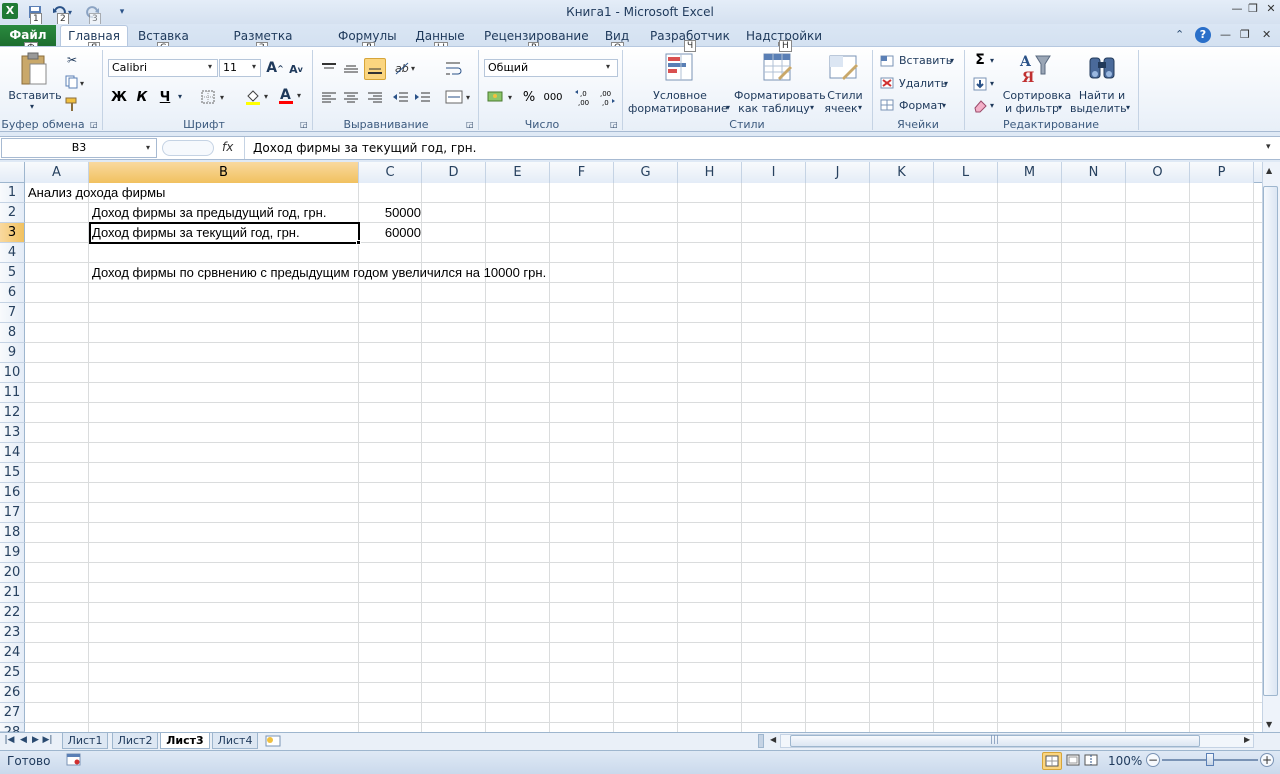 This screenshot has height=774, width=1280. Describe the element at coordinates (12, 172) in the screenshot. I see `select-all-corner` at that location.